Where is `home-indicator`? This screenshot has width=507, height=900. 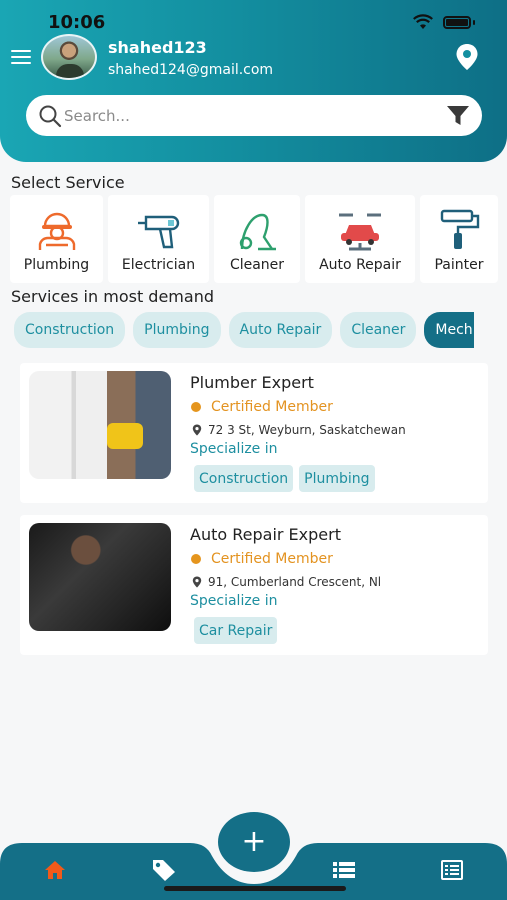
home-indicator is located at coordinates (255, 888).